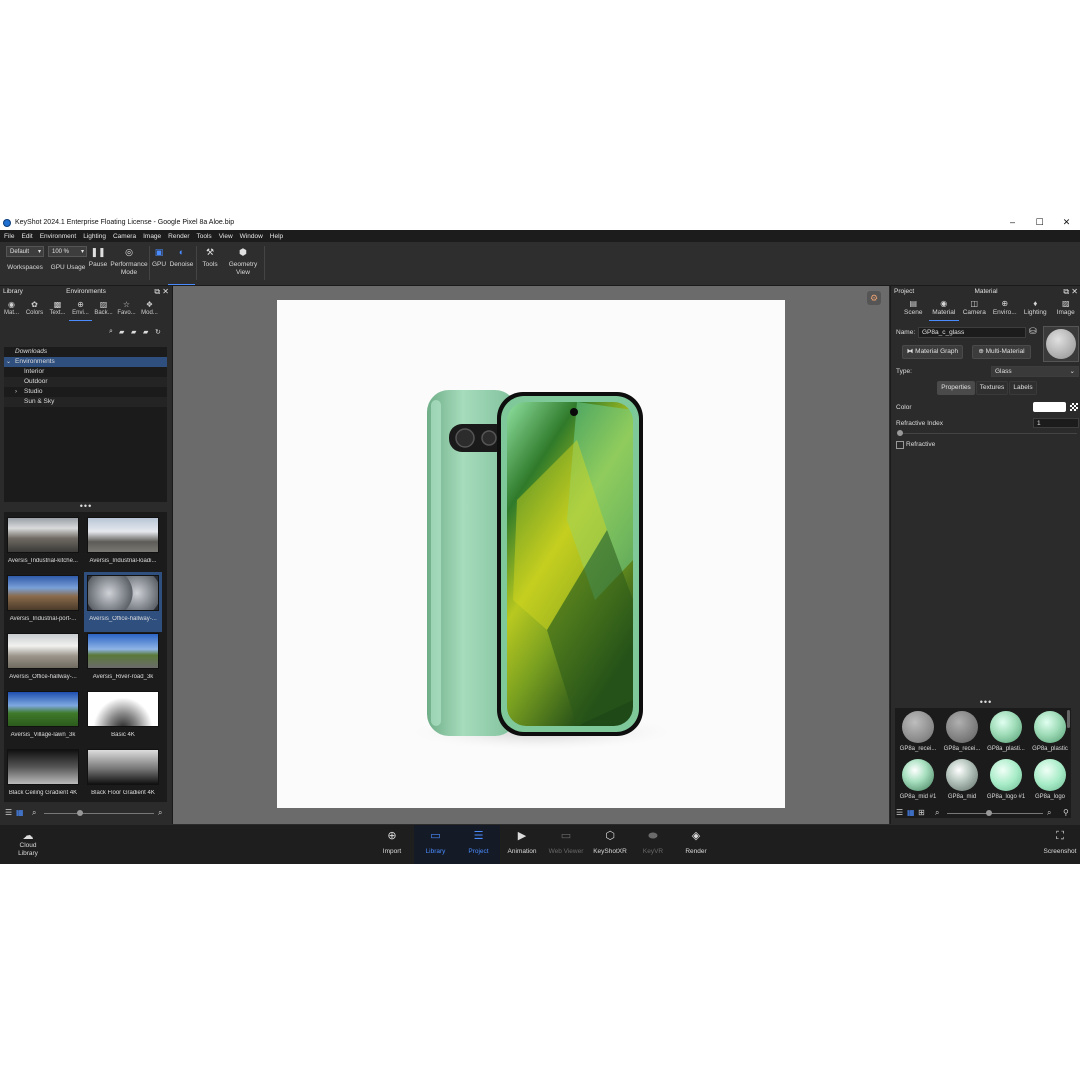 Image resolution: width=1080 pixels, height=1080 pixels. I want to click on material-swatch: GP8a_logo #1, so click(1006, 779).